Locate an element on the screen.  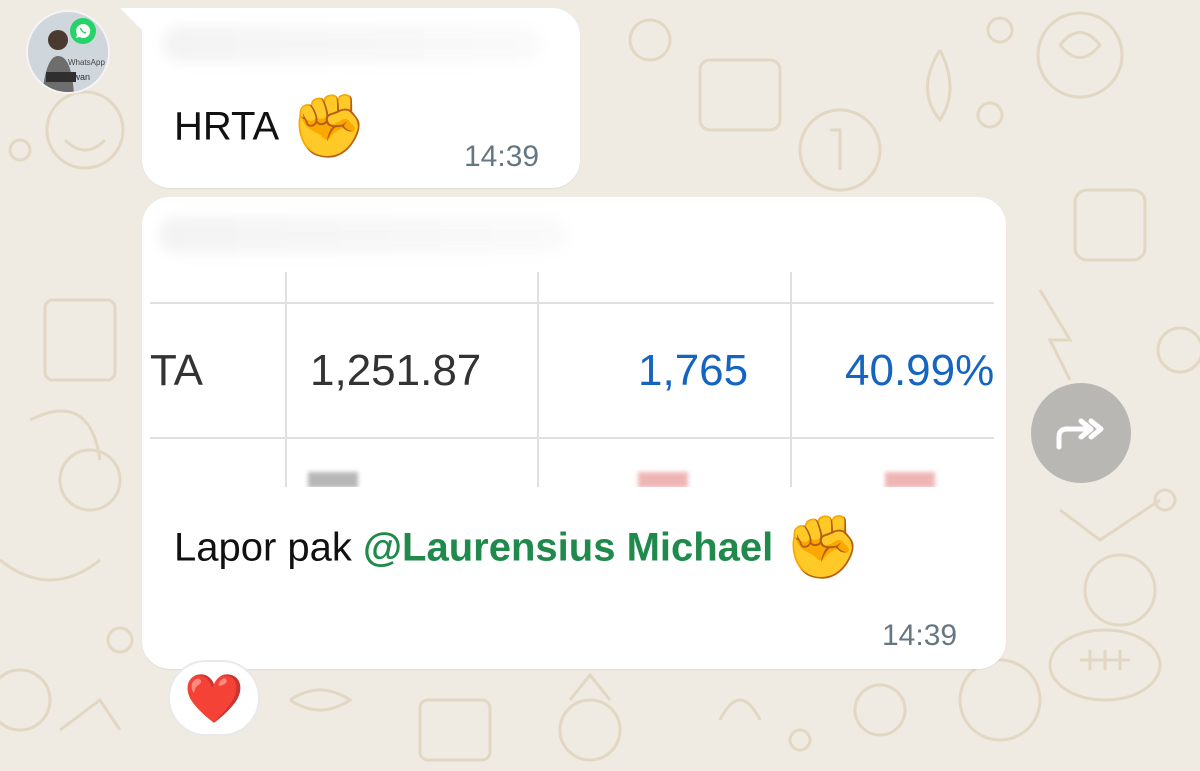
whatsapp-icon is located at coordinates (83, 31).